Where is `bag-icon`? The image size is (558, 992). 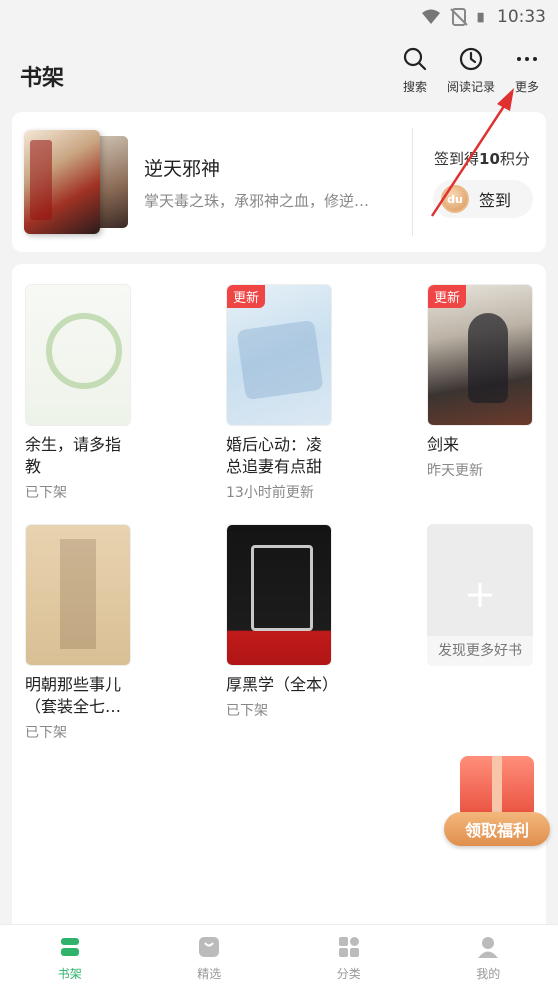
bag-icon is located at coordinates (209, 947).